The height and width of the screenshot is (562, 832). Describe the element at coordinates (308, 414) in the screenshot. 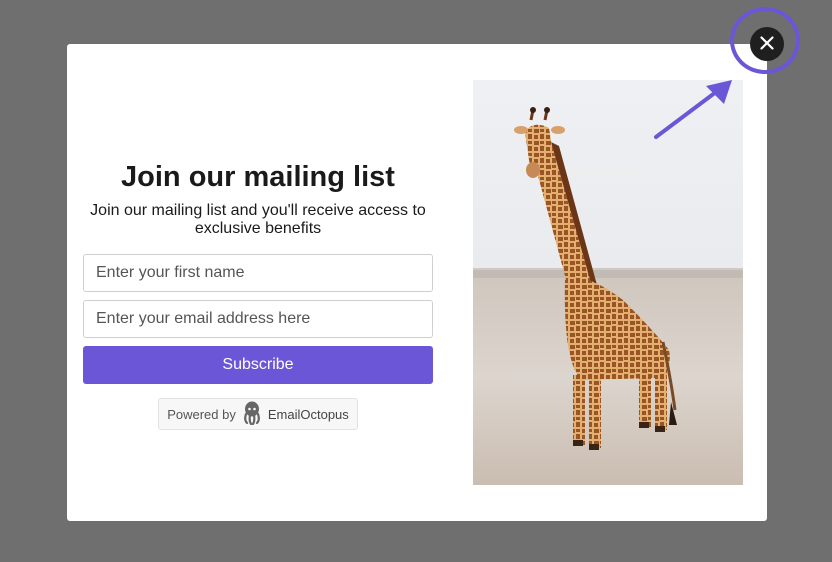

I see `powered-by-brand: EmailOctopus` at that location.